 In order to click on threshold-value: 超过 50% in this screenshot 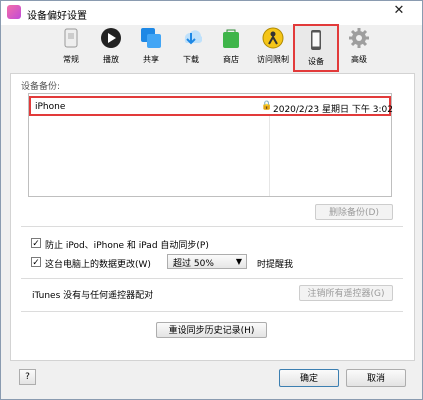, I will do `click(193, 264)`.